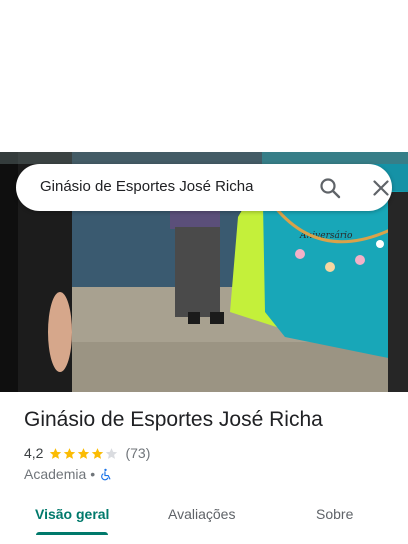 Image resolution: width=408 pixels, height=544 pixels. I want to click on category-row: Academia •, so click(68, 474).